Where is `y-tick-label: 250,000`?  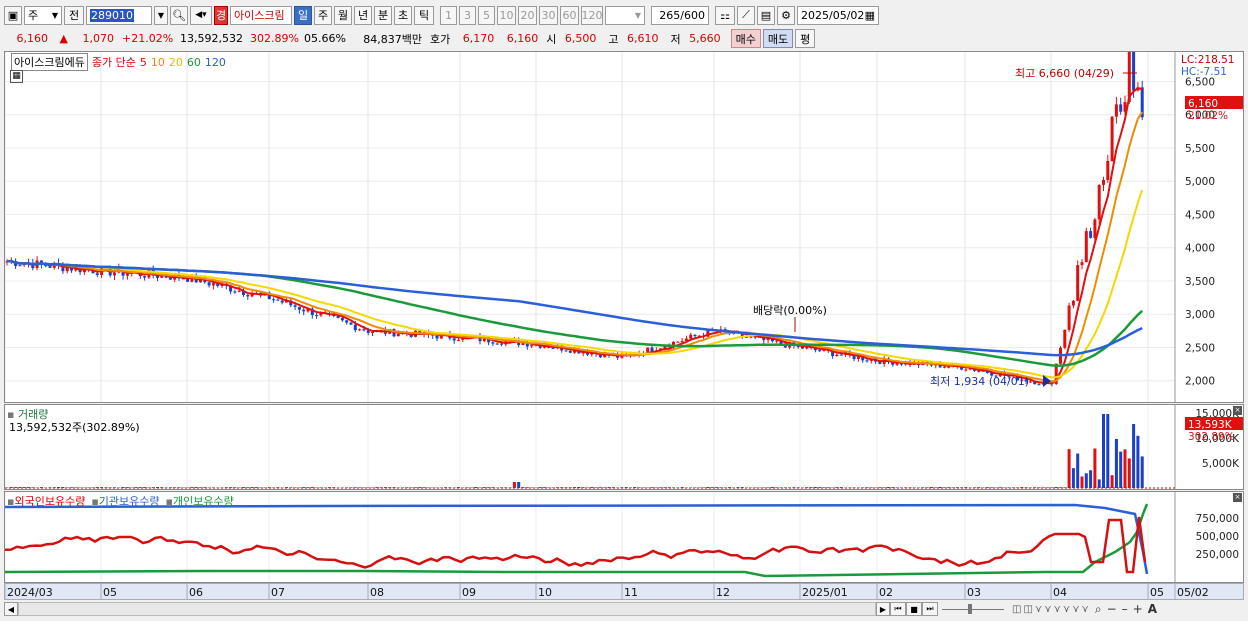 y-tick-label: 250,000 is located at coordinates (1217, 555).